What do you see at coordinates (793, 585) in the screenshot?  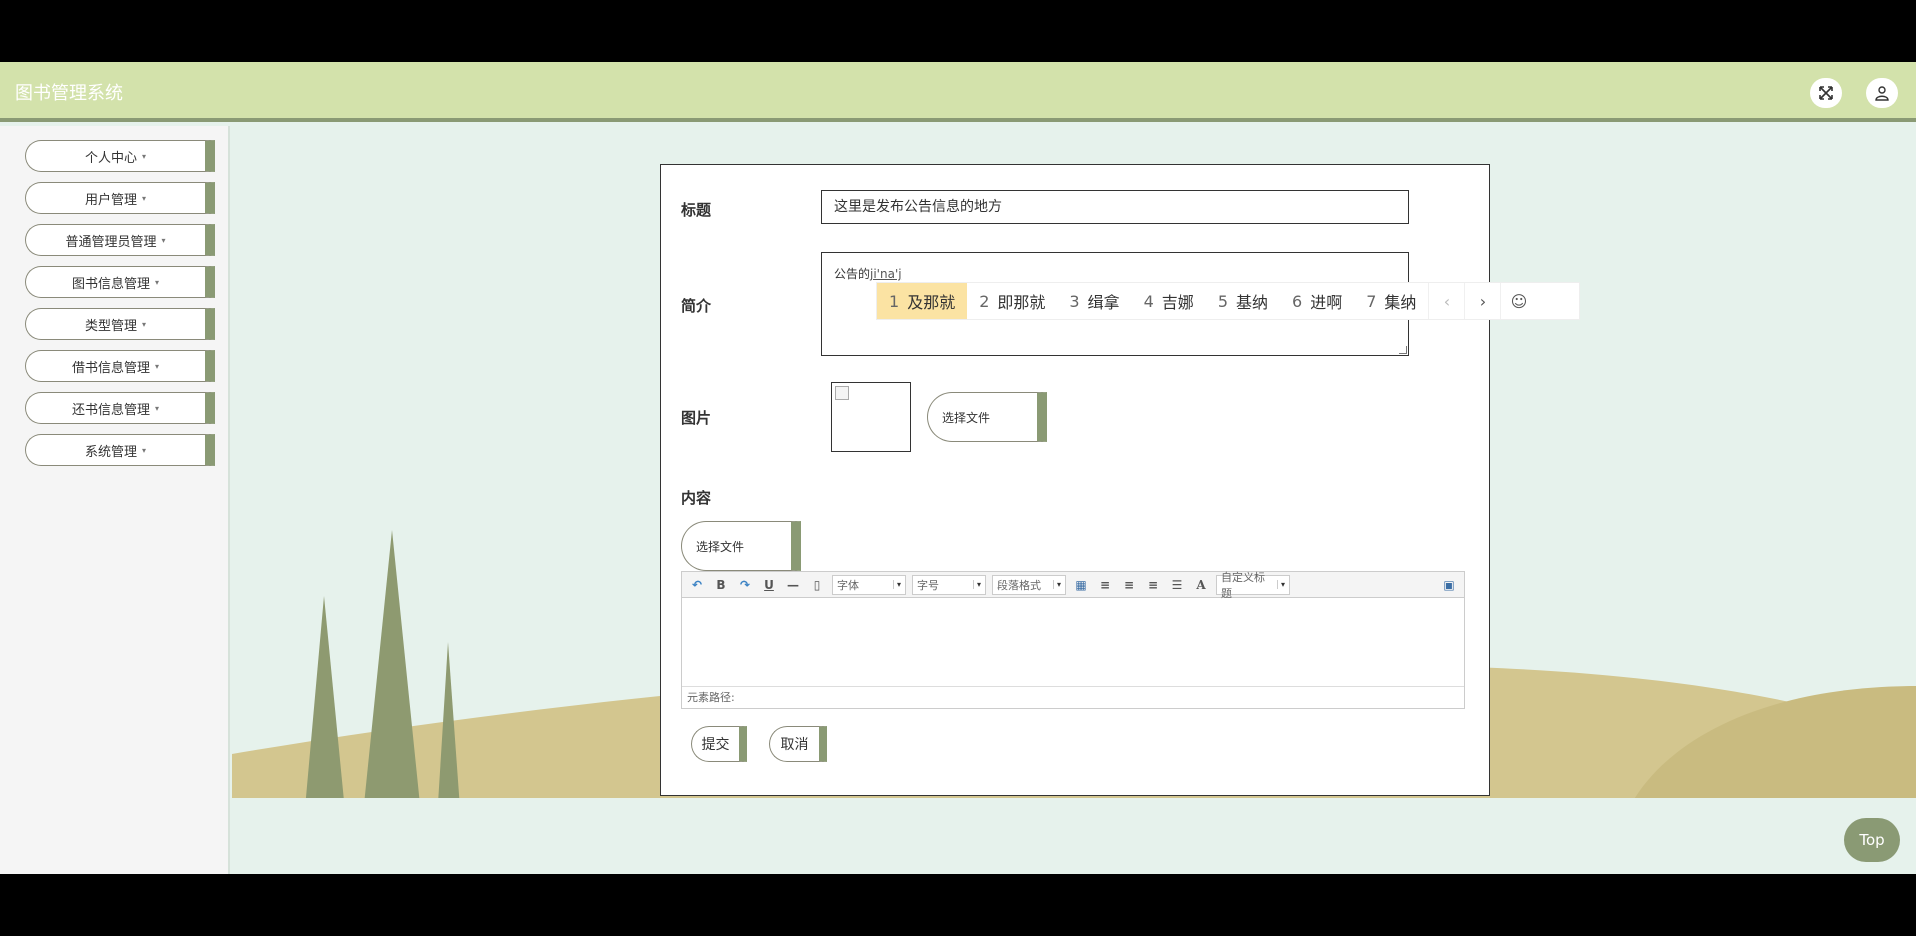 I see `horizontal-rule-icon: —` at bounding box center [793, 585].